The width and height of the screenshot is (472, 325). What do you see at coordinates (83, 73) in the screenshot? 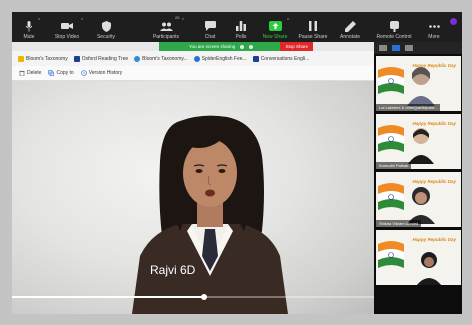
I see `history-icon` at bounding box center [83, 73].